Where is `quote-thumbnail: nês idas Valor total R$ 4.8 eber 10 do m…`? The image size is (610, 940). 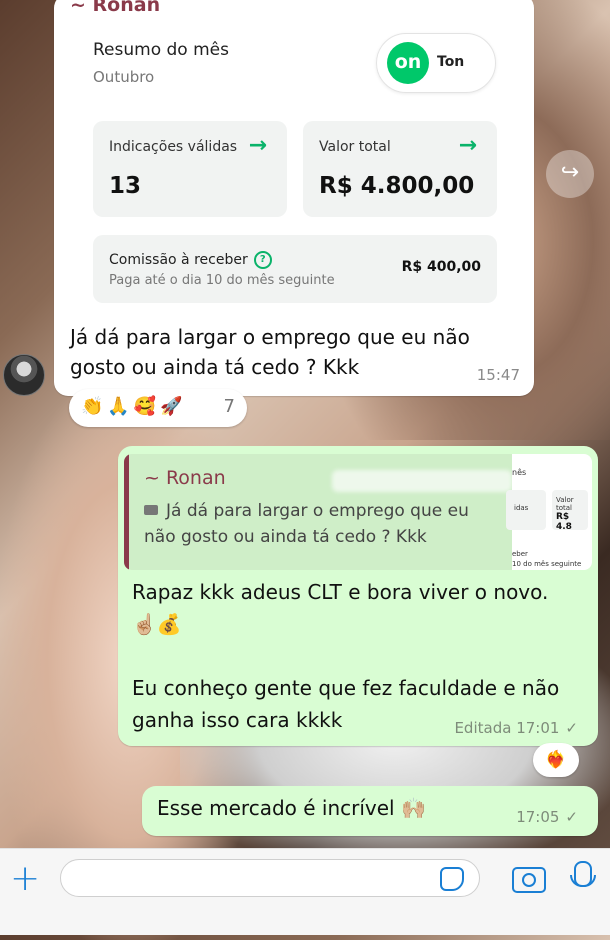
quote-thumbnail: nês idas Valor total R$ 4.8 eber 10 do m… is located at coordinates (549, 512).